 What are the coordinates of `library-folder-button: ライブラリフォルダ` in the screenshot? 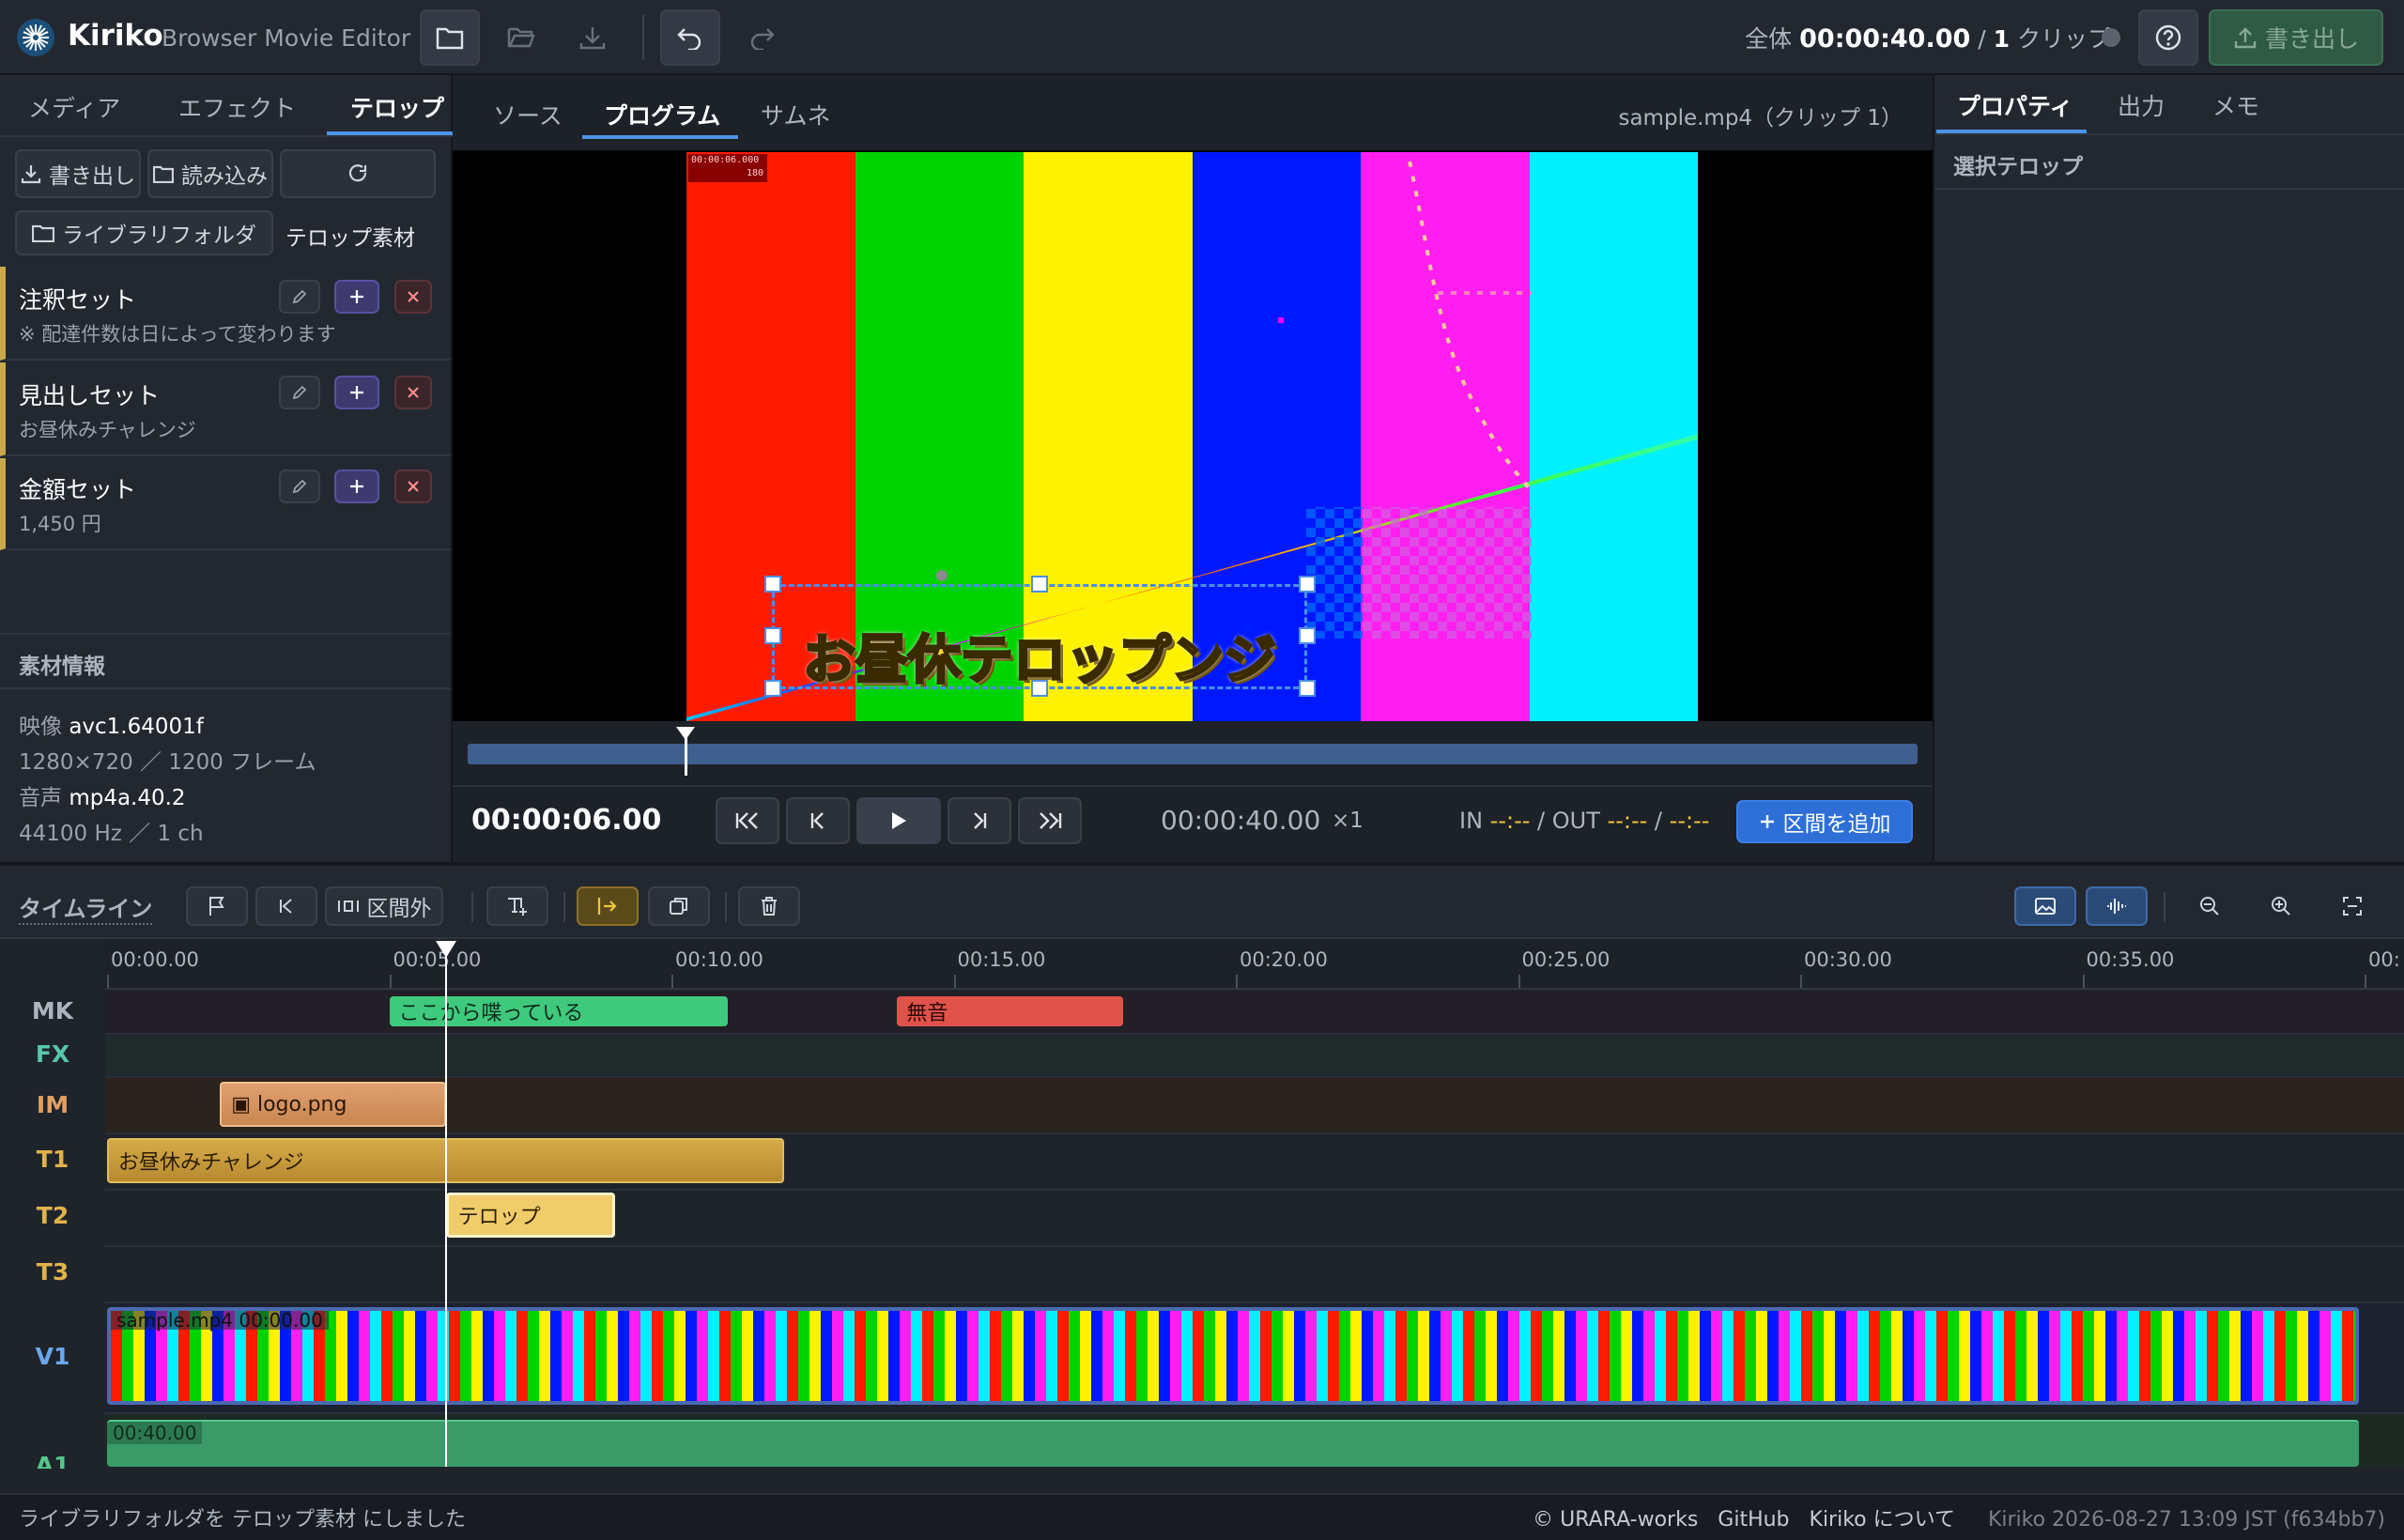 It's located at (144, 232).